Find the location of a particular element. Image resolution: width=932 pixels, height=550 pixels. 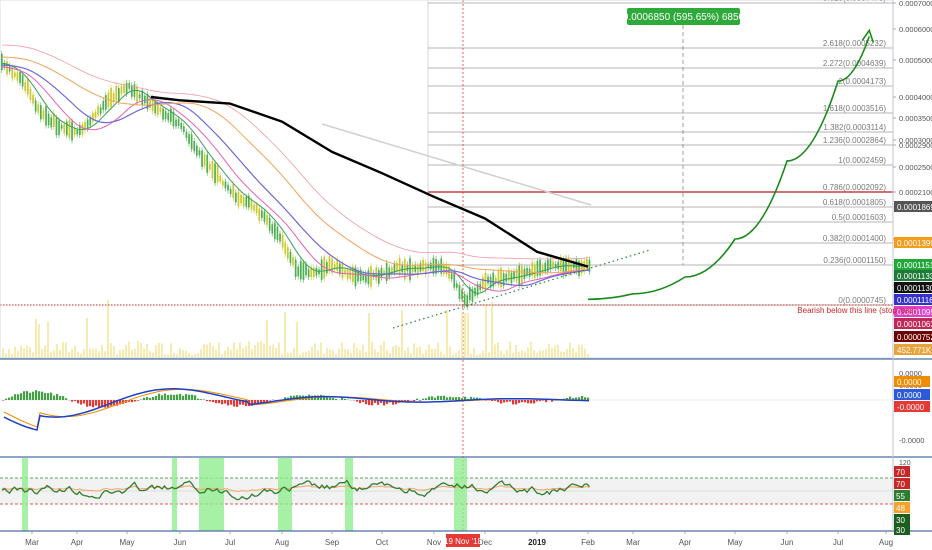

rsi-badge-text: 70 is located at coordinates (900, 484).